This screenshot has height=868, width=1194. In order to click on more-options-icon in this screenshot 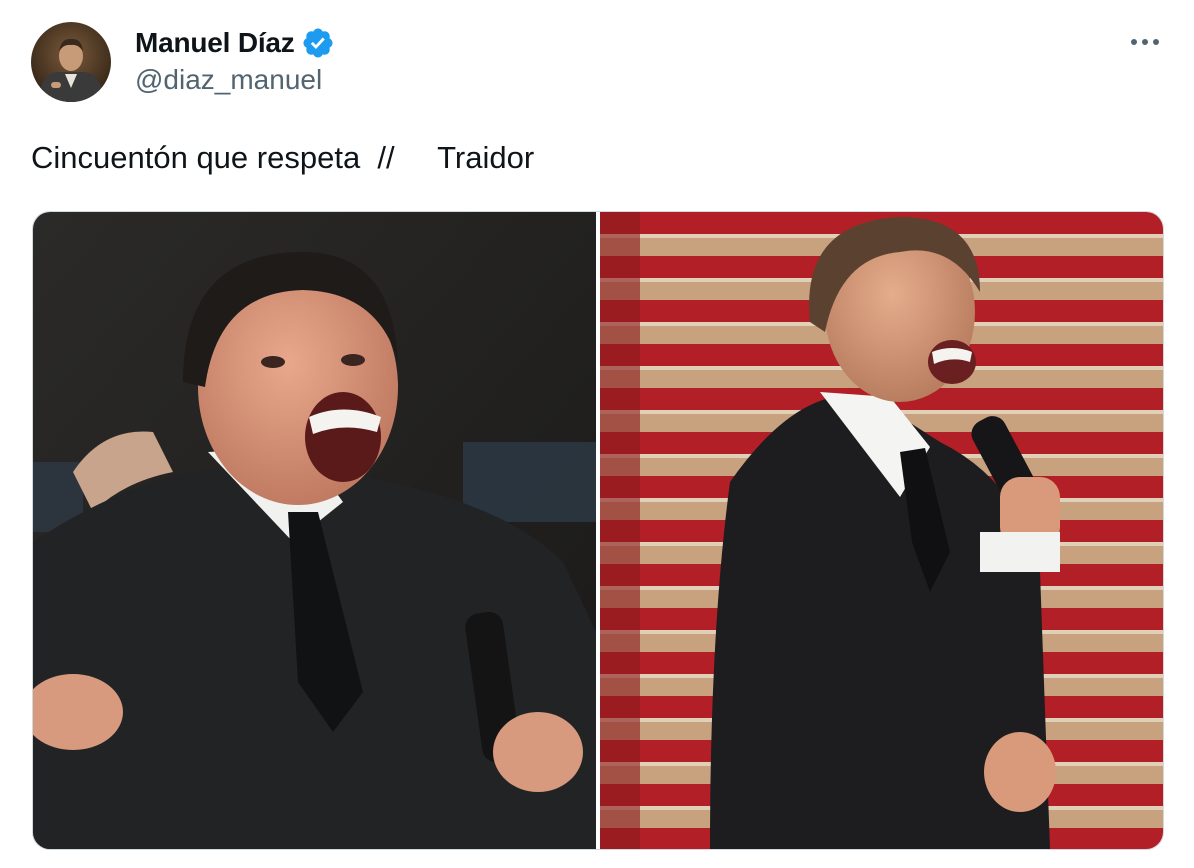, I will do `click(1146, 42)`.